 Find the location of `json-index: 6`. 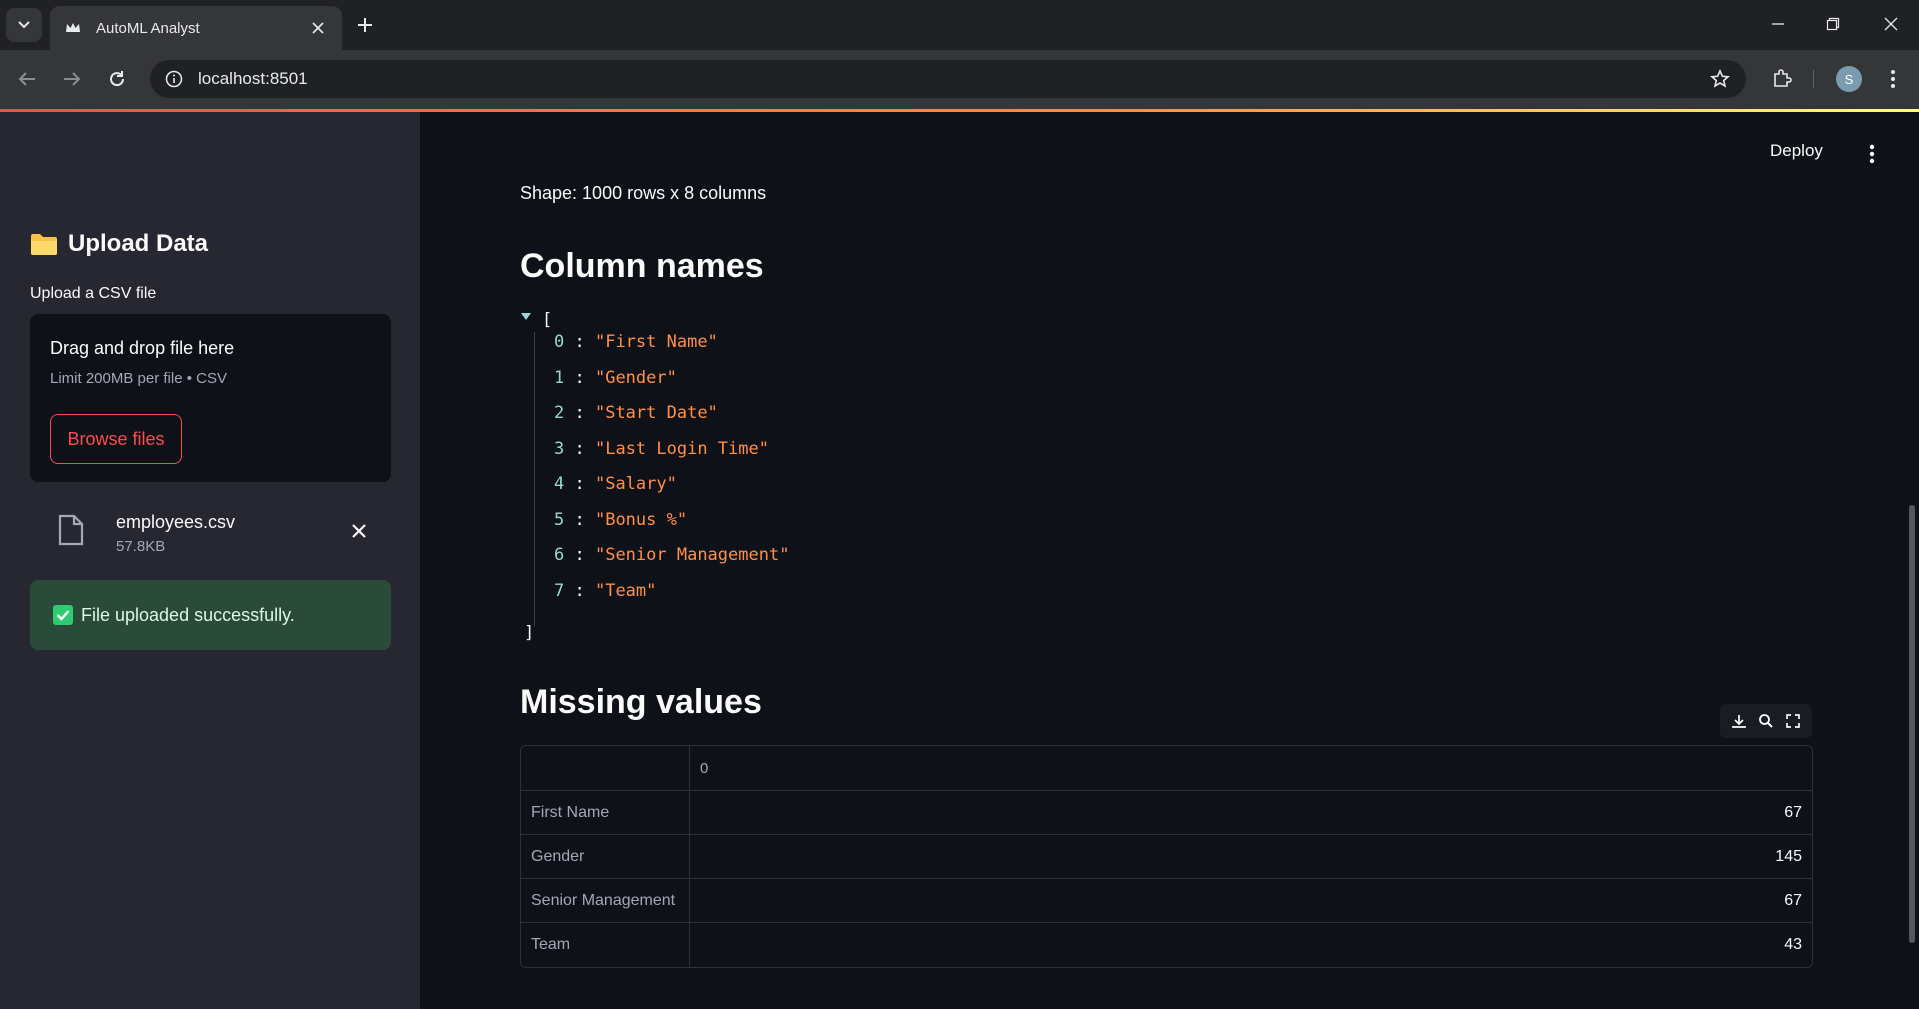

json-index: 6 is located at coordinates (559, 555).